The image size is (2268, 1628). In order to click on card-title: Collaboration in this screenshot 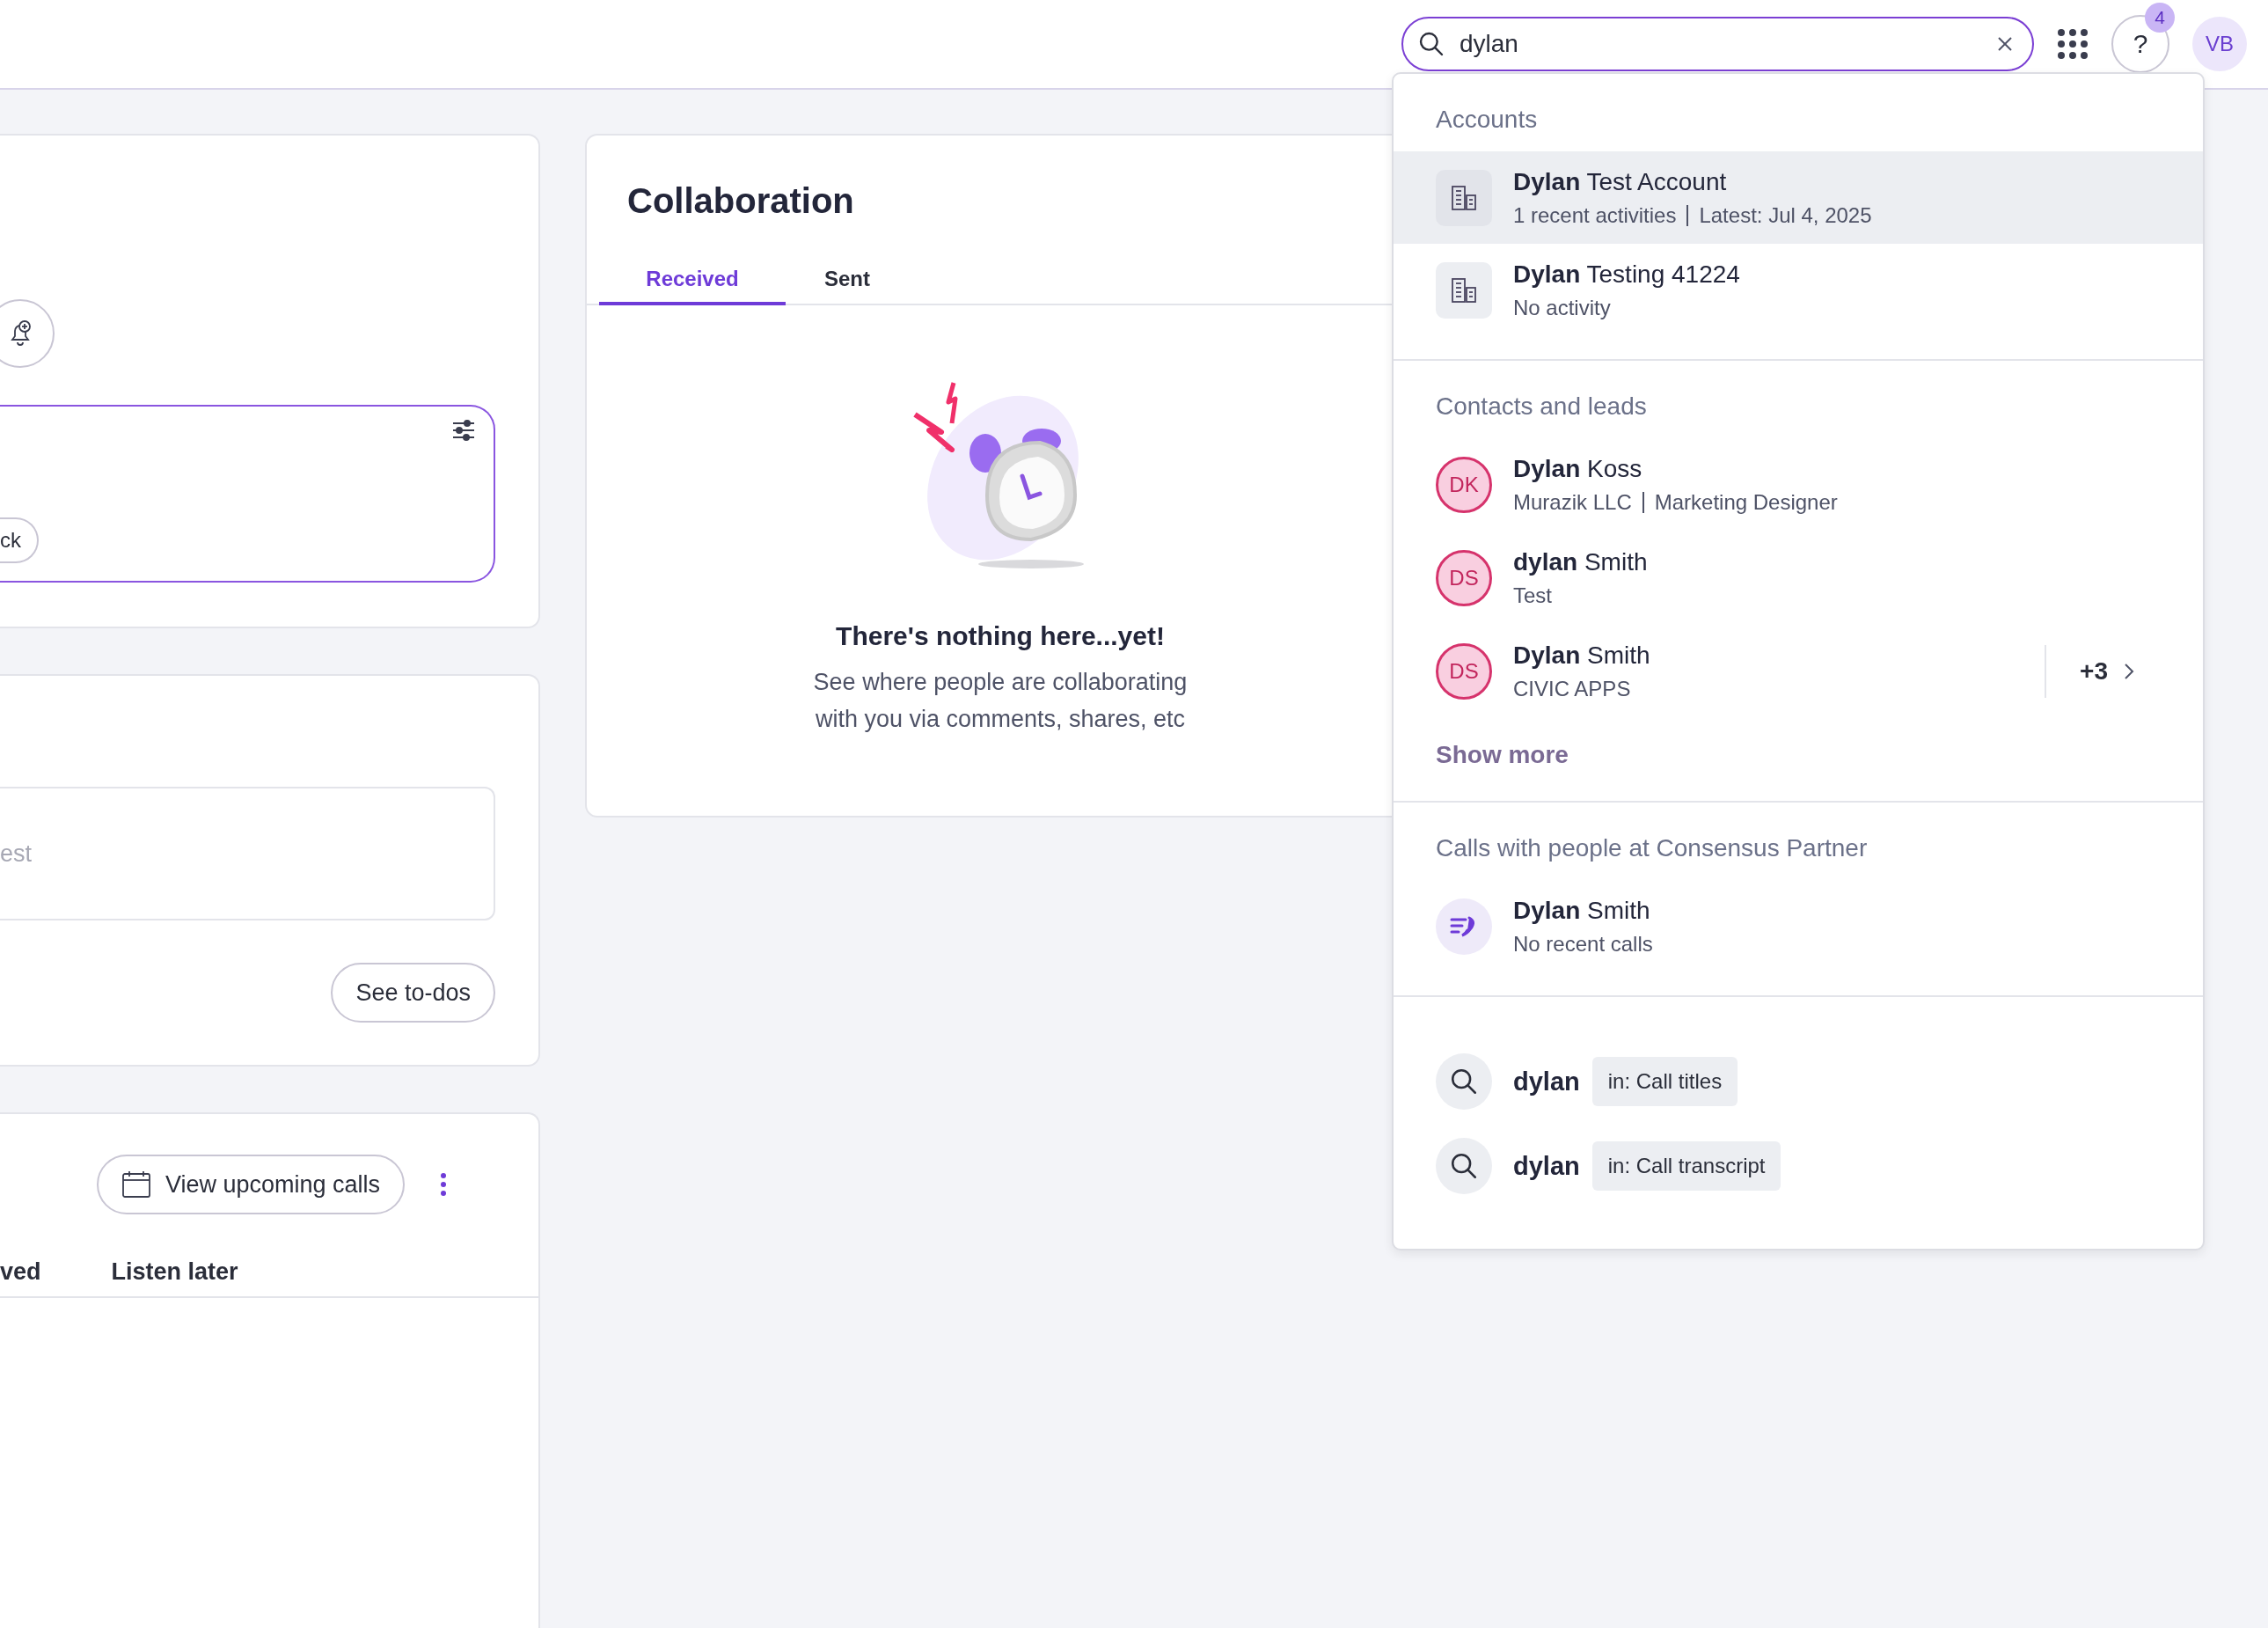, I will do `click(741, 201)`.